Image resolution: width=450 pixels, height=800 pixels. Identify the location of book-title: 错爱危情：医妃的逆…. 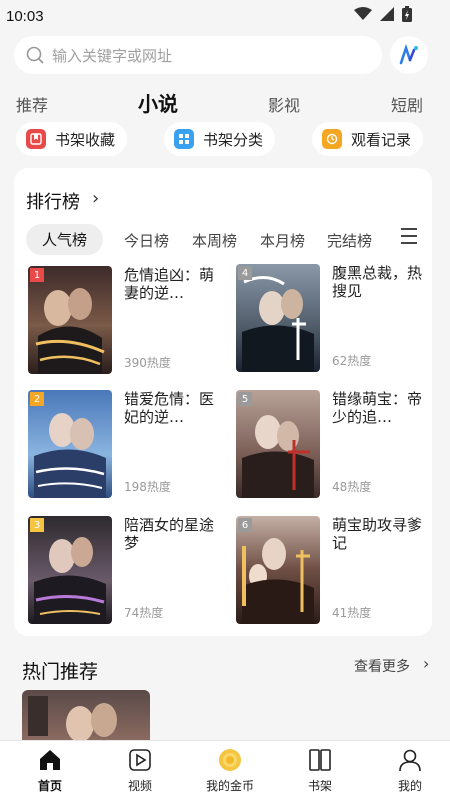
(169, 408).